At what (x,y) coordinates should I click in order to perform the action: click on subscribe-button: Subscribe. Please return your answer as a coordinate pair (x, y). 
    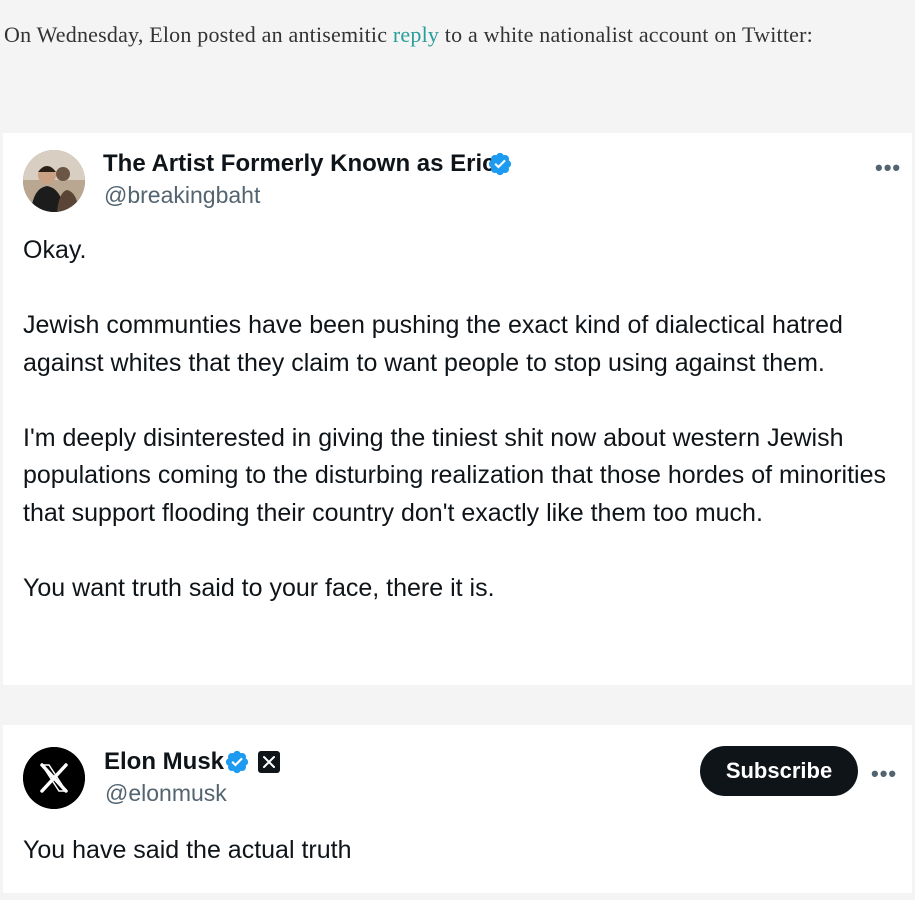
    Looking at the image, I should click on (779, 771).